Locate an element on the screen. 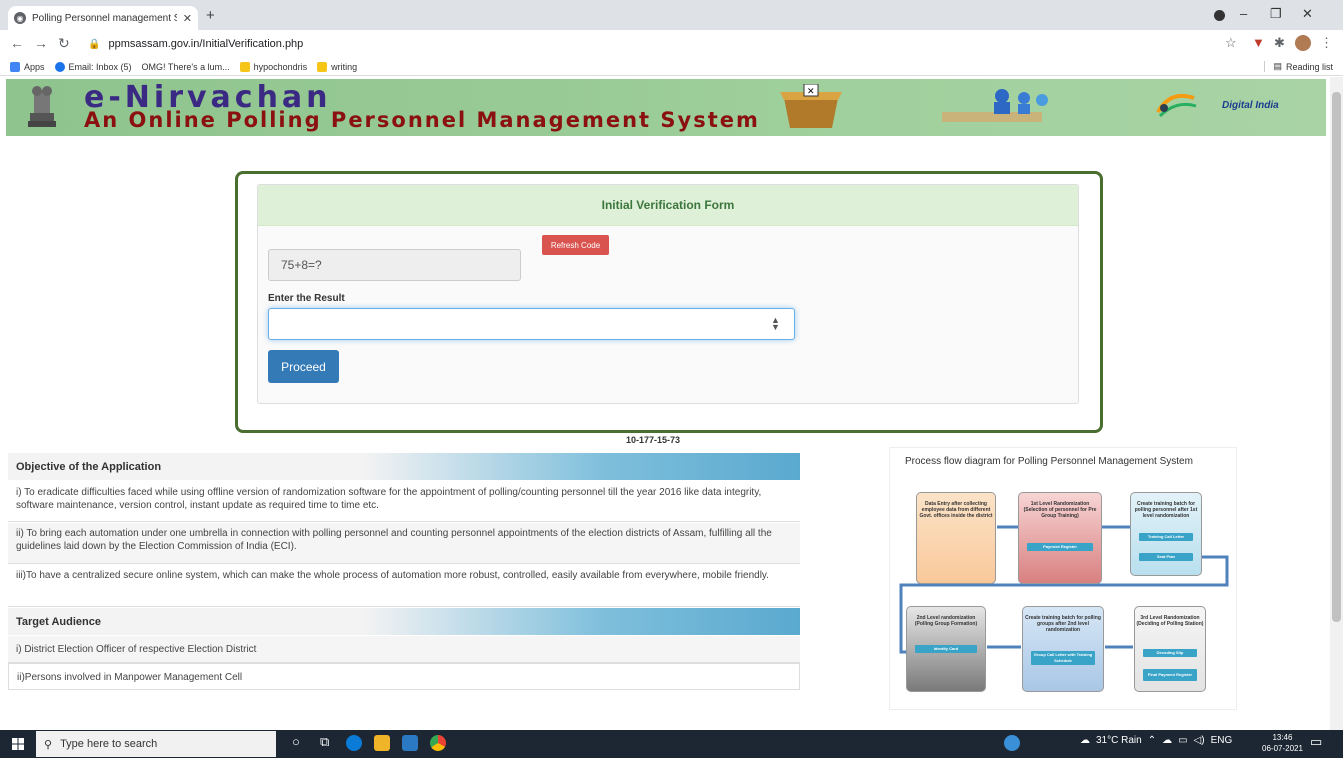 This screenshot has height=758, width=1343. back-icon: ← is located at coordinates (17, 43).